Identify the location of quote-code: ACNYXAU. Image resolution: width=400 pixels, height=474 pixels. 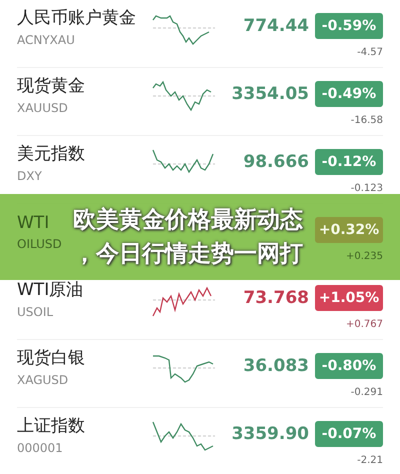
(46, 40).